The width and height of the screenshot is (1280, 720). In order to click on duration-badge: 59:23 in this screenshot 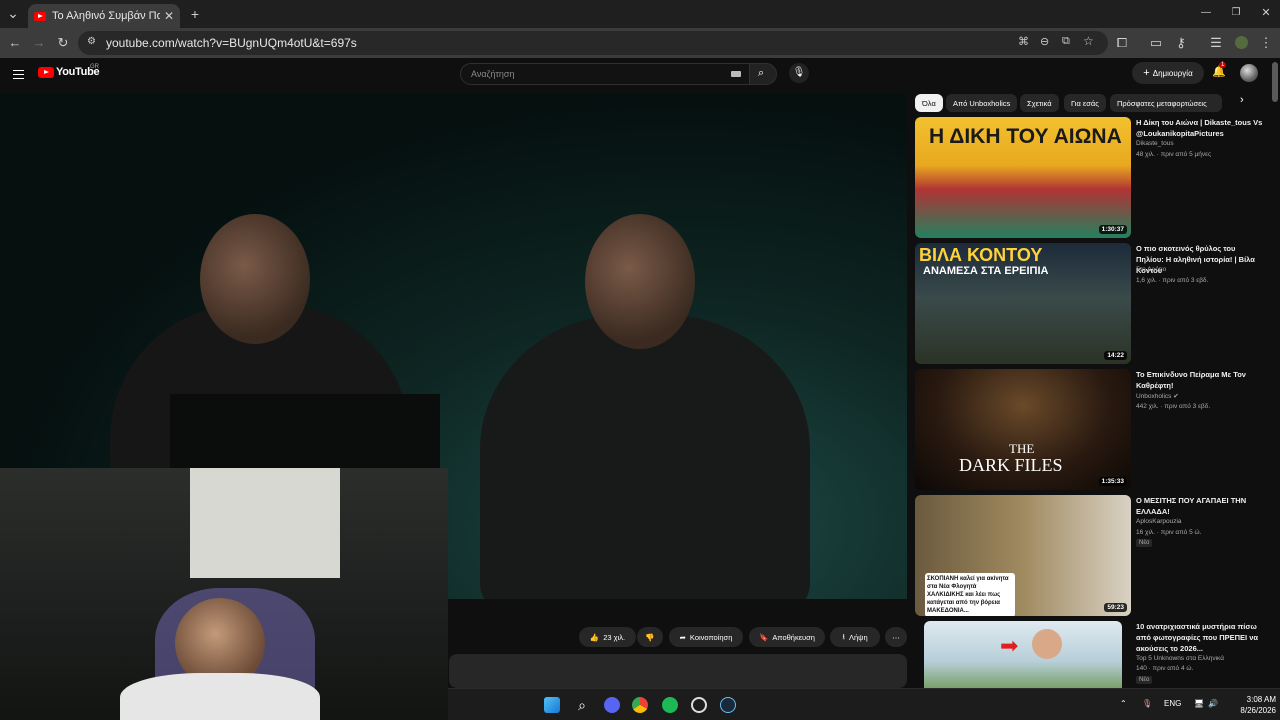, I will do `click(1115, 607)`.